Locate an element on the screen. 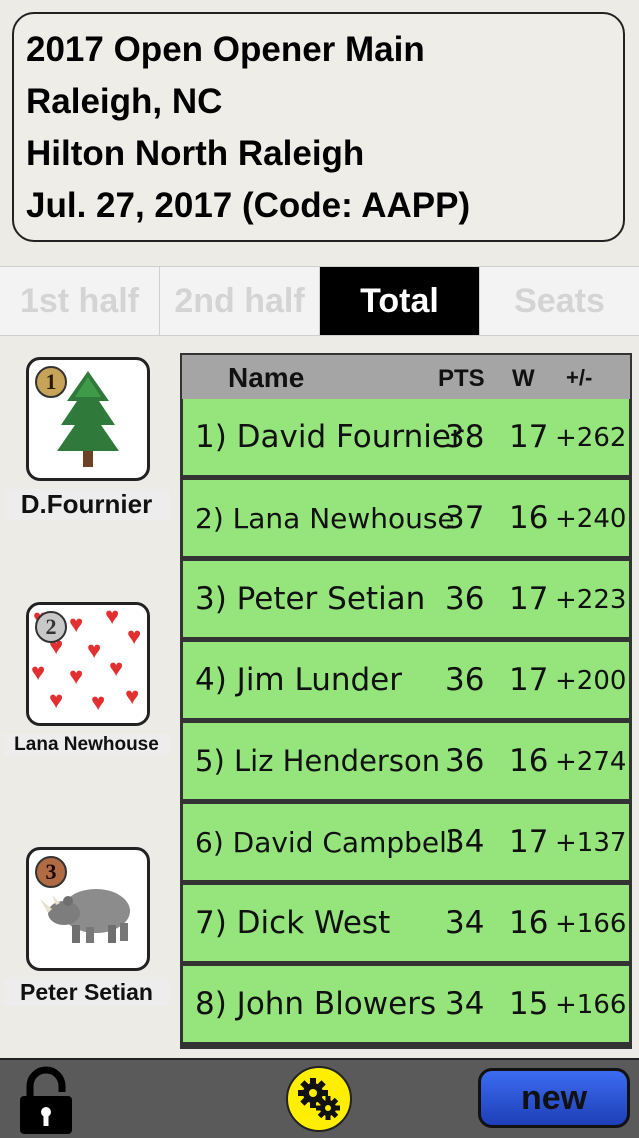 Image resolution: width=639 pixels, height=1138 pixels. tournament-city: Raleigh, NC is located at coordinates (124, 101).